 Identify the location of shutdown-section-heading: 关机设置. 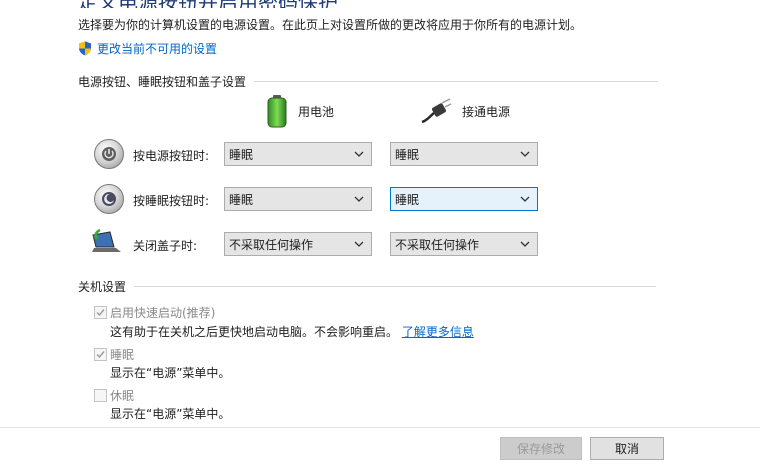
(102, 287).